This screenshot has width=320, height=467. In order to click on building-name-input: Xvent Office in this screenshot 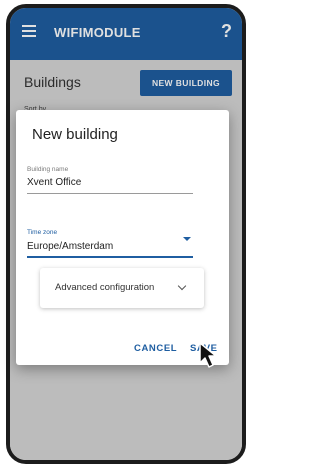, I will do `click(54, 182)`.